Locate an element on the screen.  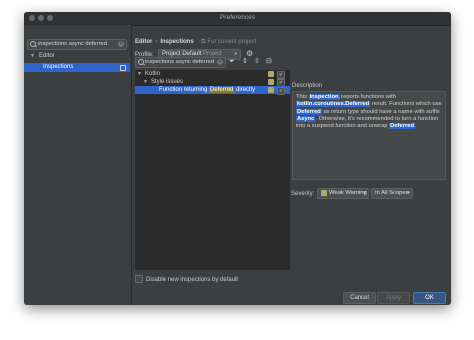
settings-search-value: inspections async deferred is located at coordinates (72, 44).